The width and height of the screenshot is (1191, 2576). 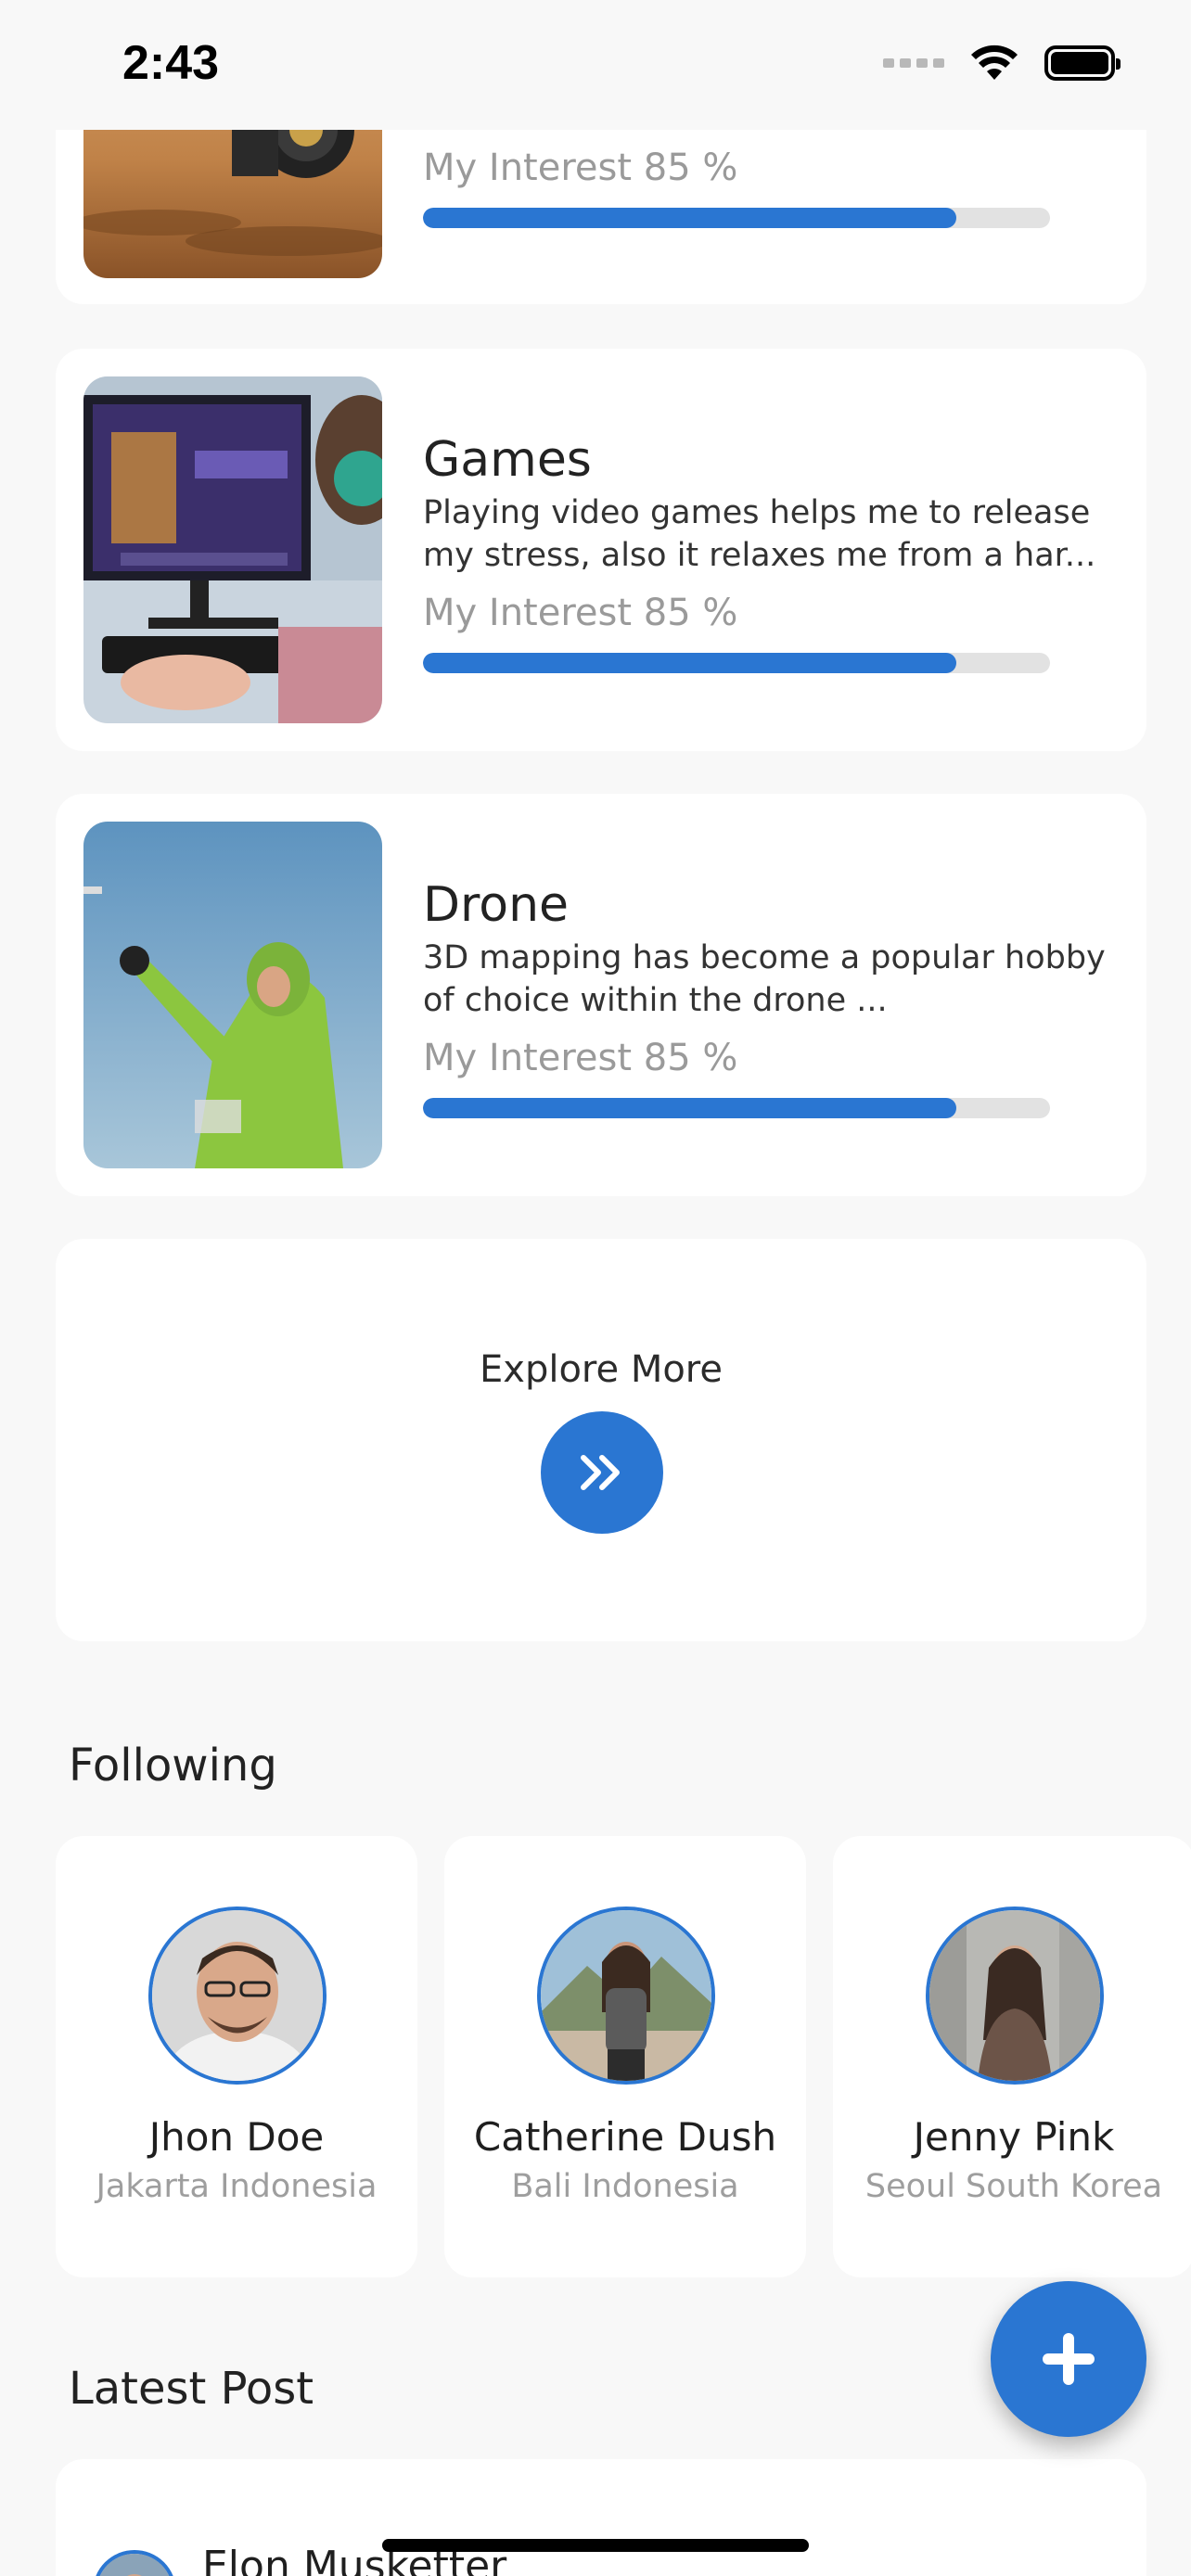 I want to click on status-icons, so click(x=1002, y=64).